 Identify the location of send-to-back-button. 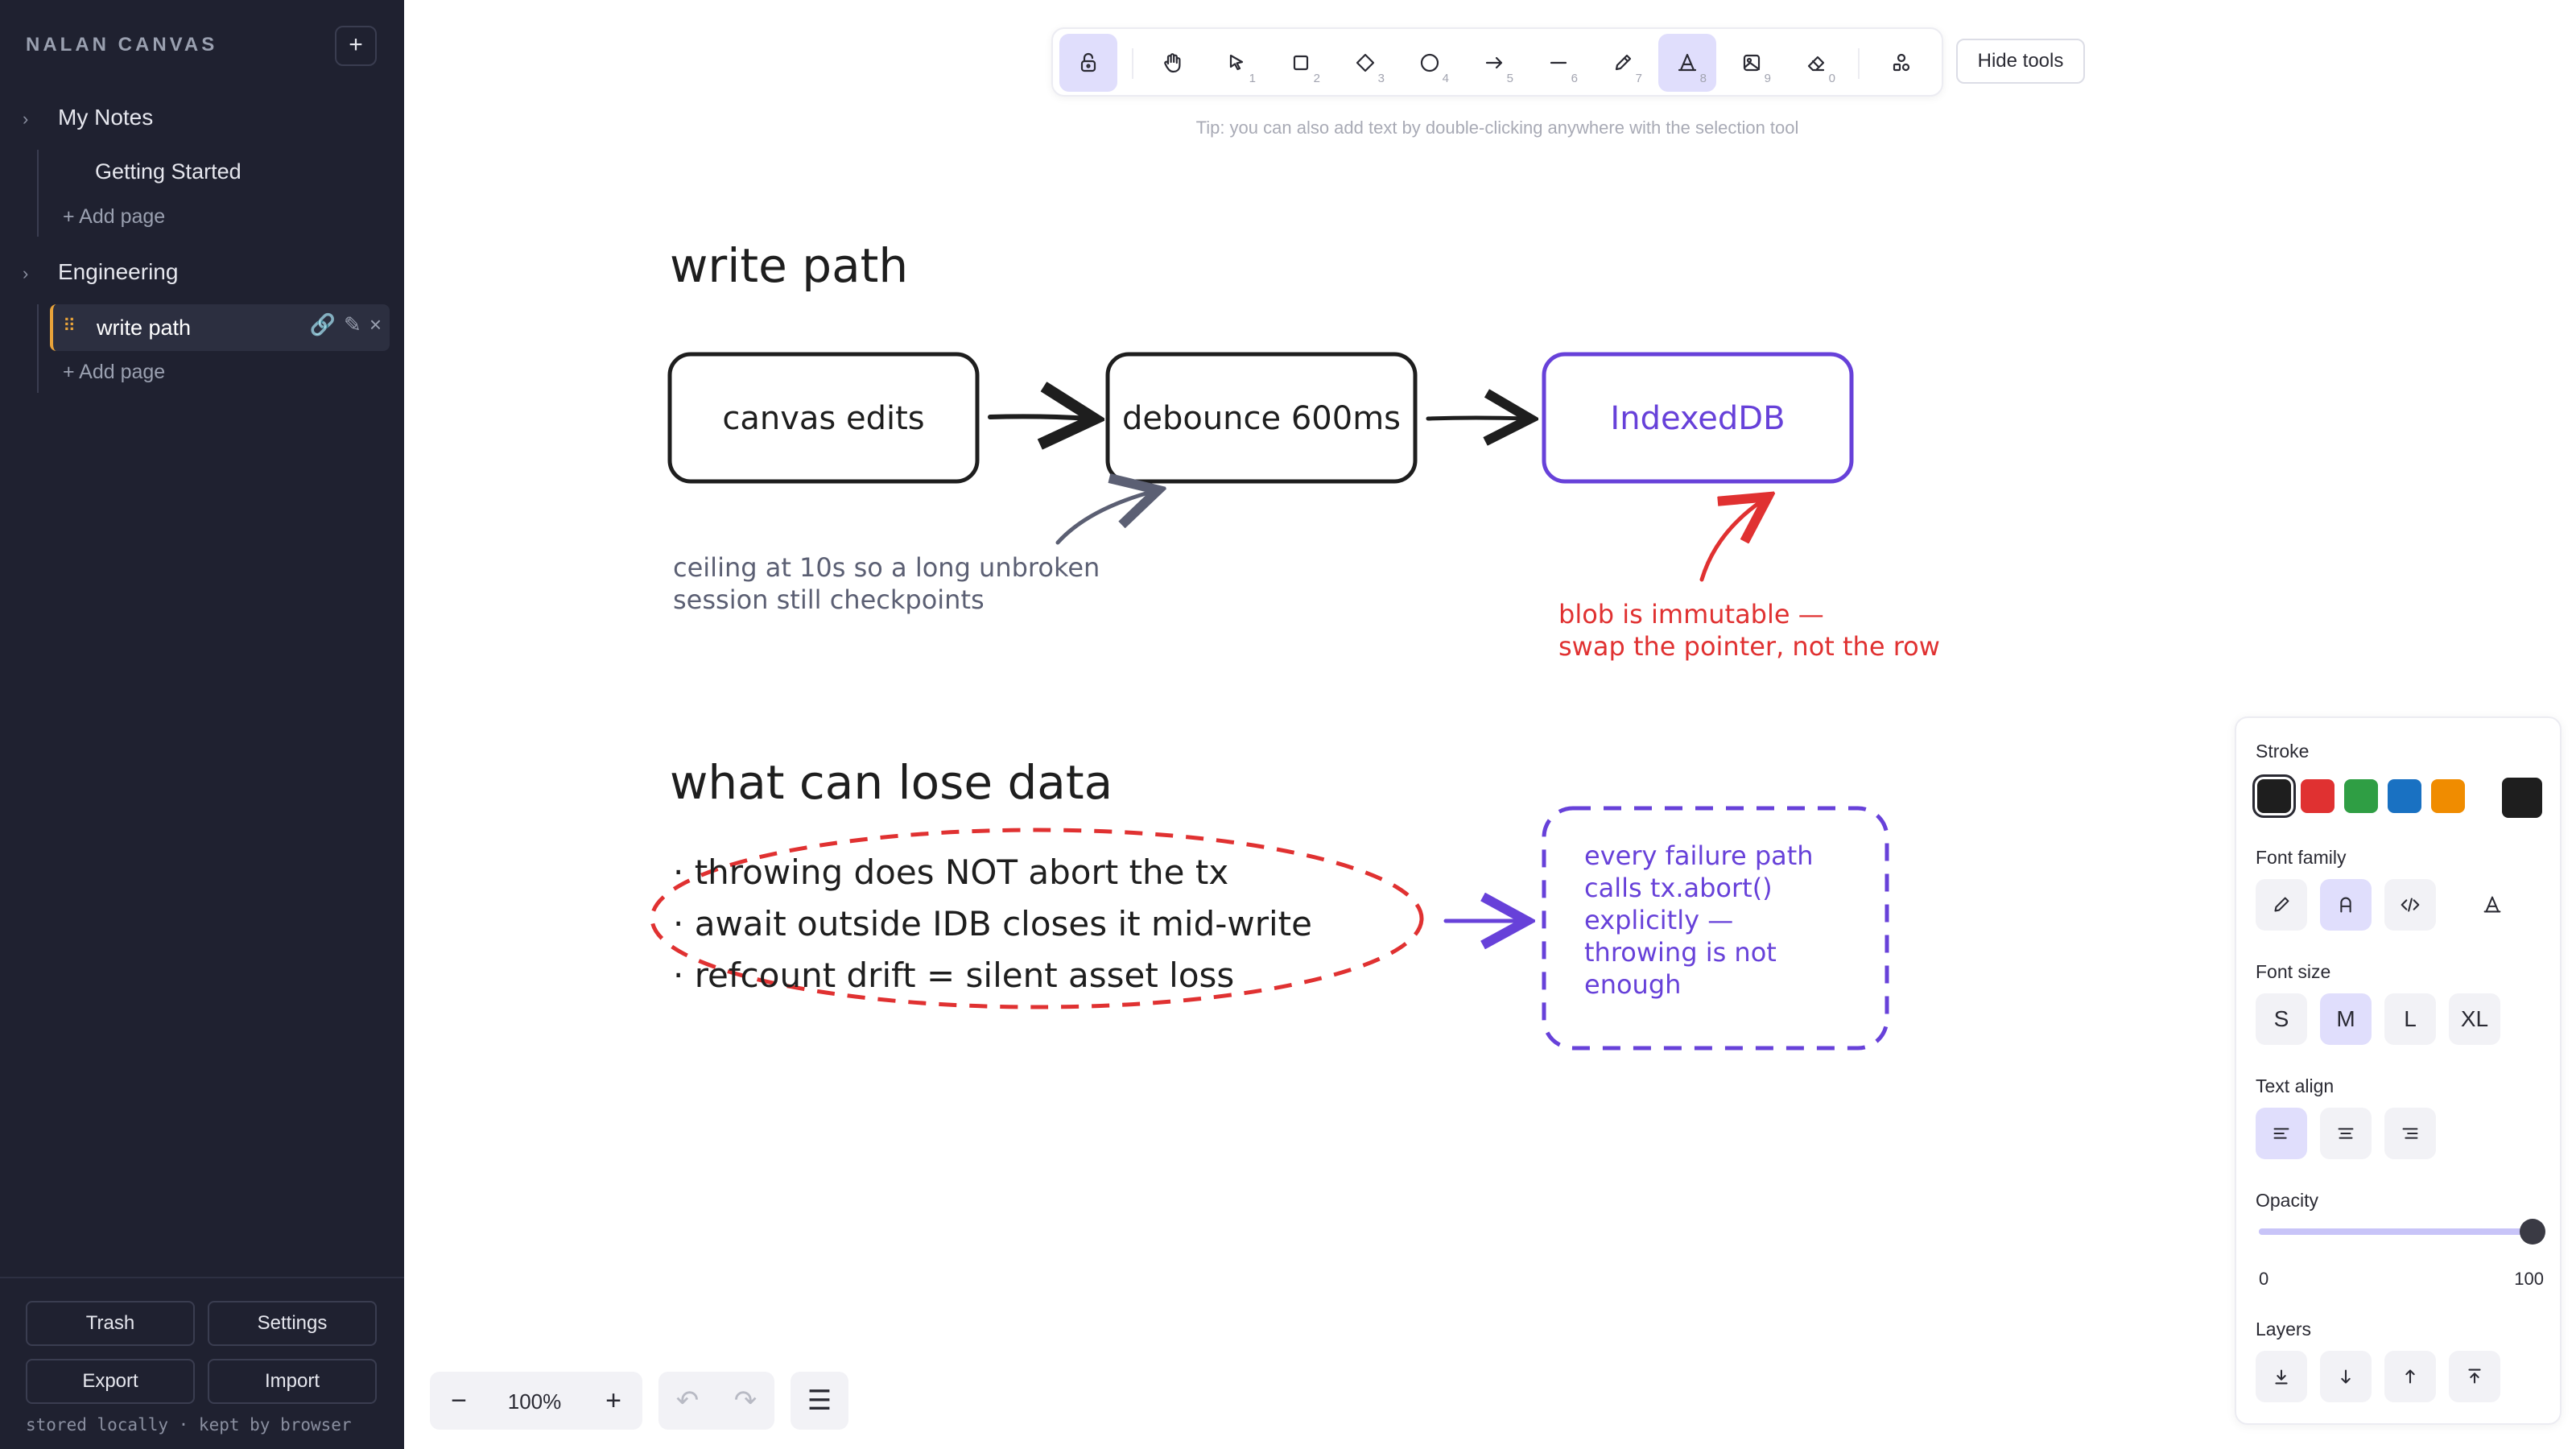
(2281, 1376).